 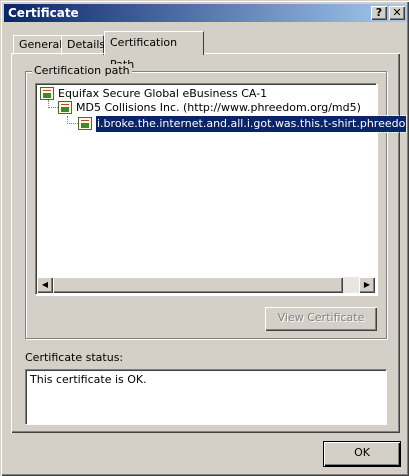 I want to click on help-button: ?, so click(x=379, y=13).